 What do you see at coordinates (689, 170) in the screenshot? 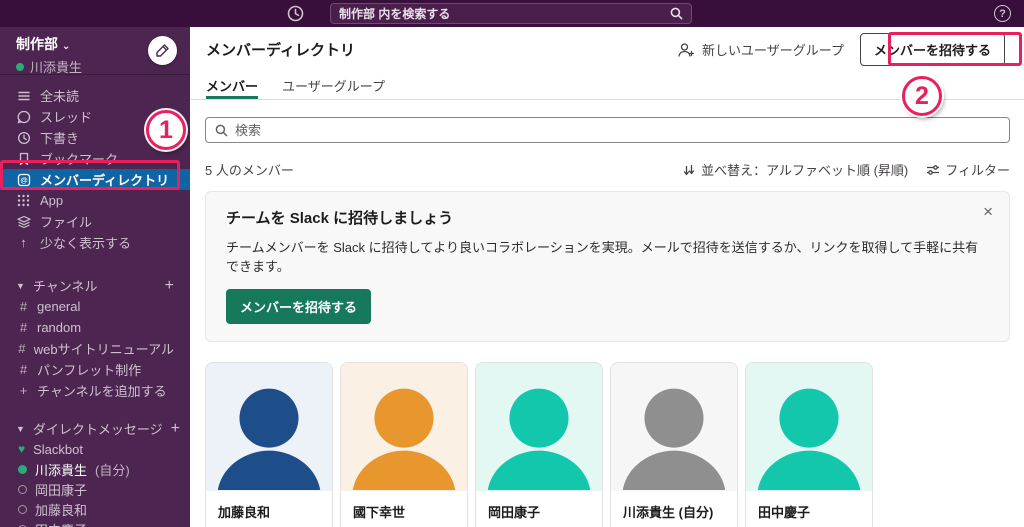
I see `sort-arrows-icon` at bounding box center [689, 170].